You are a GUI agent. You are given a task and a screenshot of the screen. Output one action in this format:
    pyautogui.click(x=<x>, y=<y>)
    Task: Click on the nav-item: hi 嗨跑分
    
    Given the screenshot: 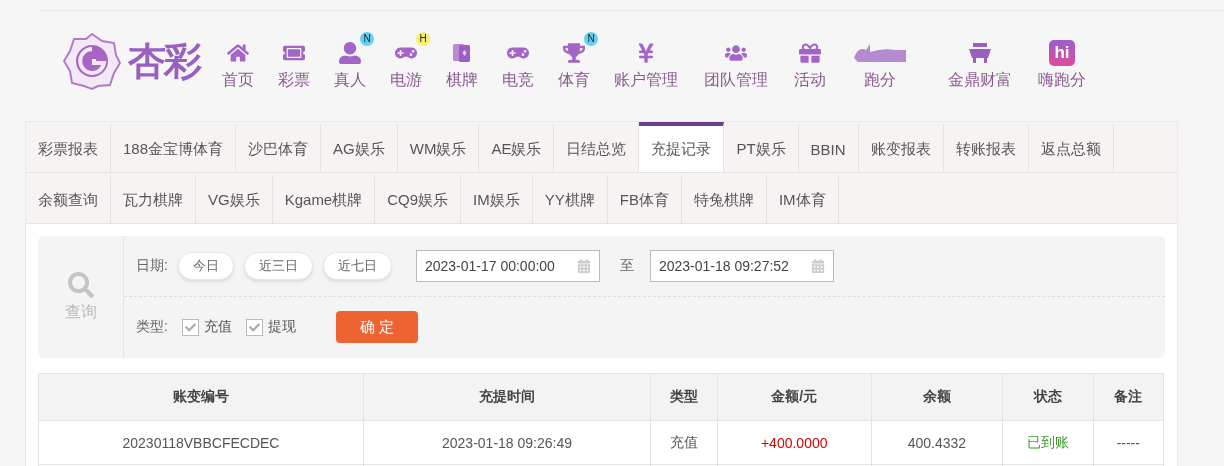 What is the action you would take?
    pyautogui.click(x=1062, y=61)
    